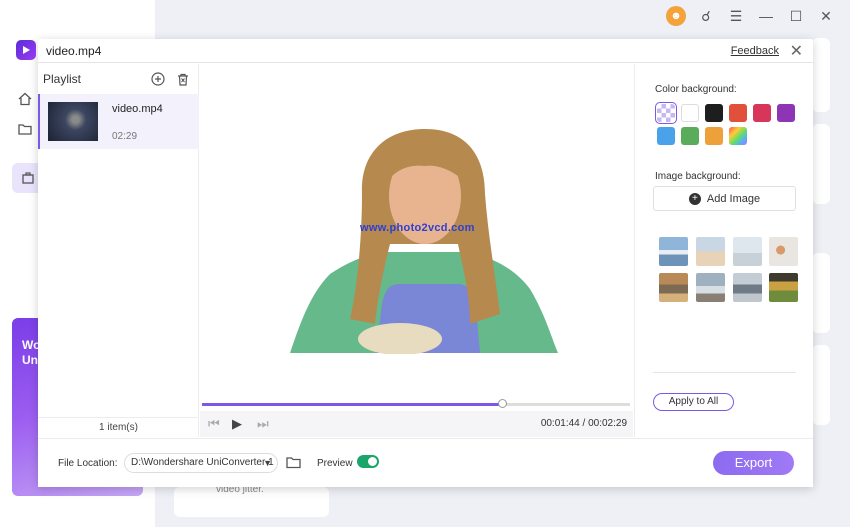  I want to click on playlist-count: 1 item(s), so click(118, 427).